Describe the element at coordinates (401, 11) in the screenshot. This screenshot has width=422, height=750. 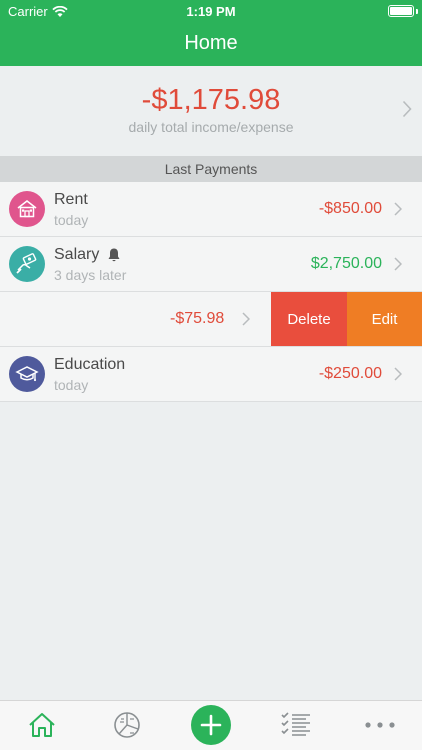
I see `battery-icon` at that location.